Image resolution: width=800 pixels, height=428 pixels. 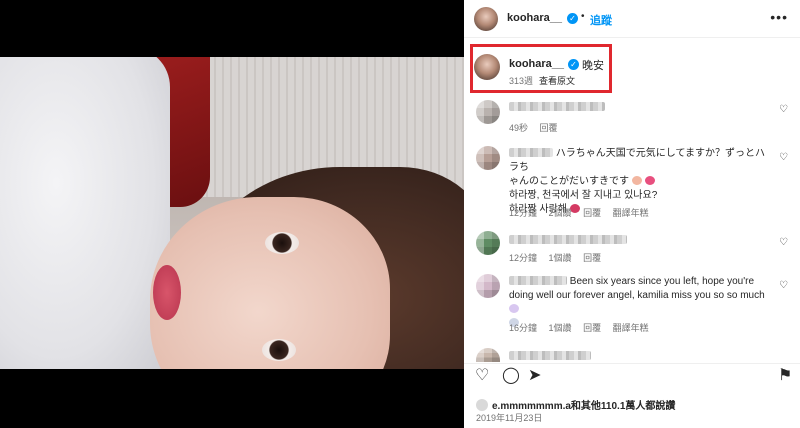 I want to click on comment-meta: 12分鐘 2個讚 回覆 翻譯年糕, so click(x=583, y=212).